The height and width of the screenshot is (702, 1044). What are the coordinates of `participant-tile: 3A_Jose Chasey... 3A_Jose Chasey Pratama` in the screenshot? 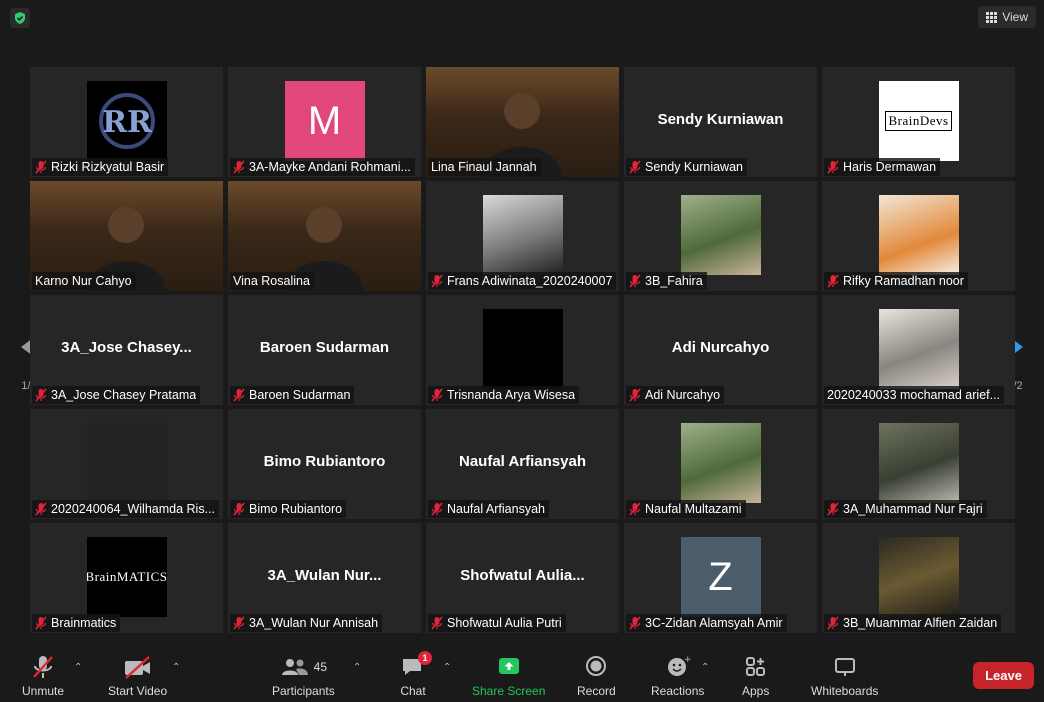 It's located at (126, 350).